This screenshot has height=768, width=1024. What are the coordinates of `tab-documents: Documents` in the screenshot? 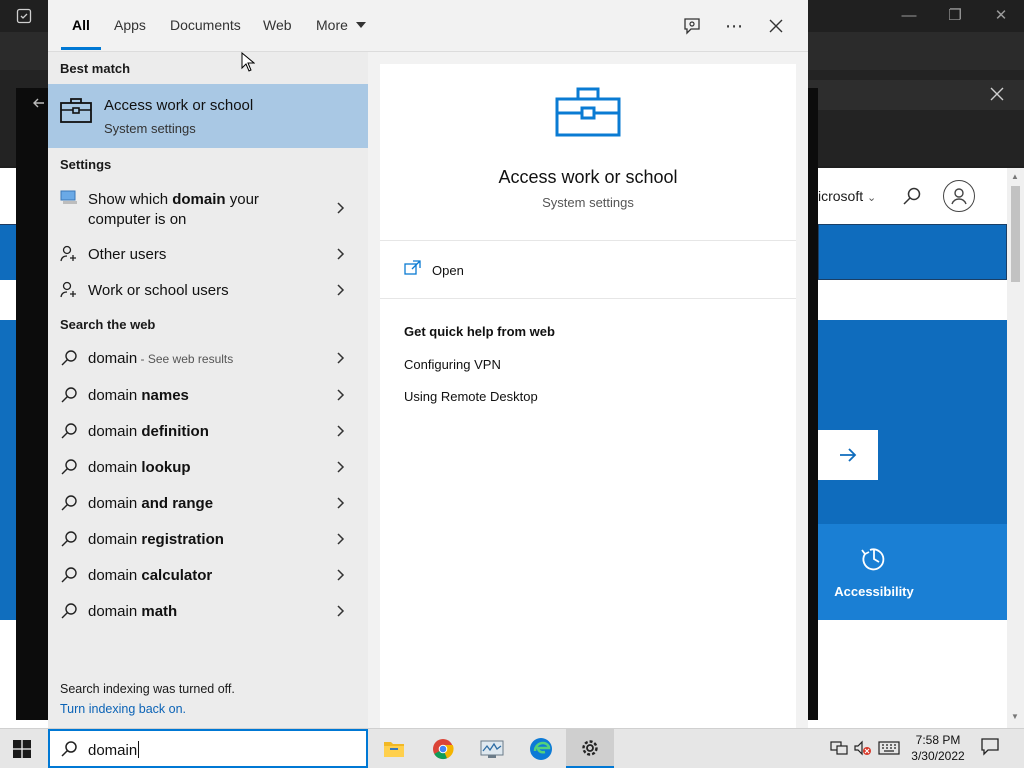 It's located at (205, 25).